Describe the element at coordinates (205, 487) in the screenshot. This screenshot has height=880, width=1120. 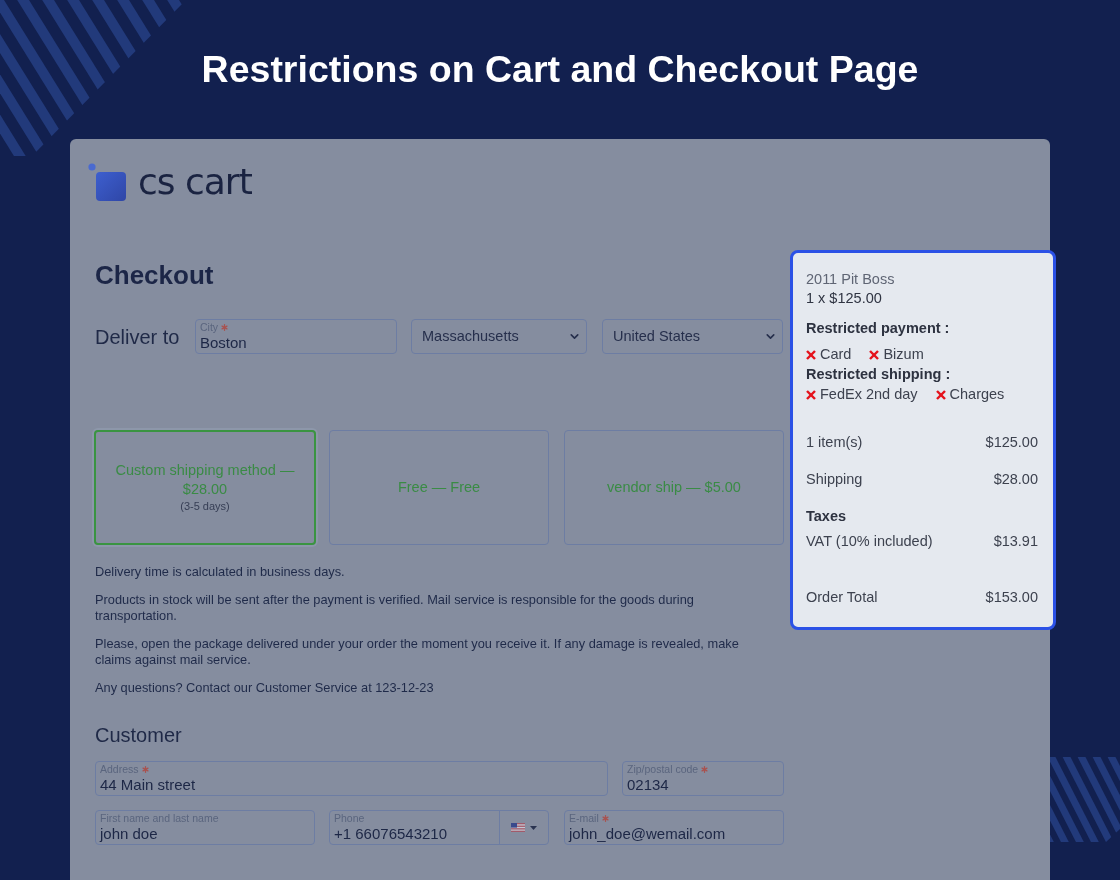
I see `shipping-option-card: Custom shipping method — $28.00 (3-5 days)` at that location.